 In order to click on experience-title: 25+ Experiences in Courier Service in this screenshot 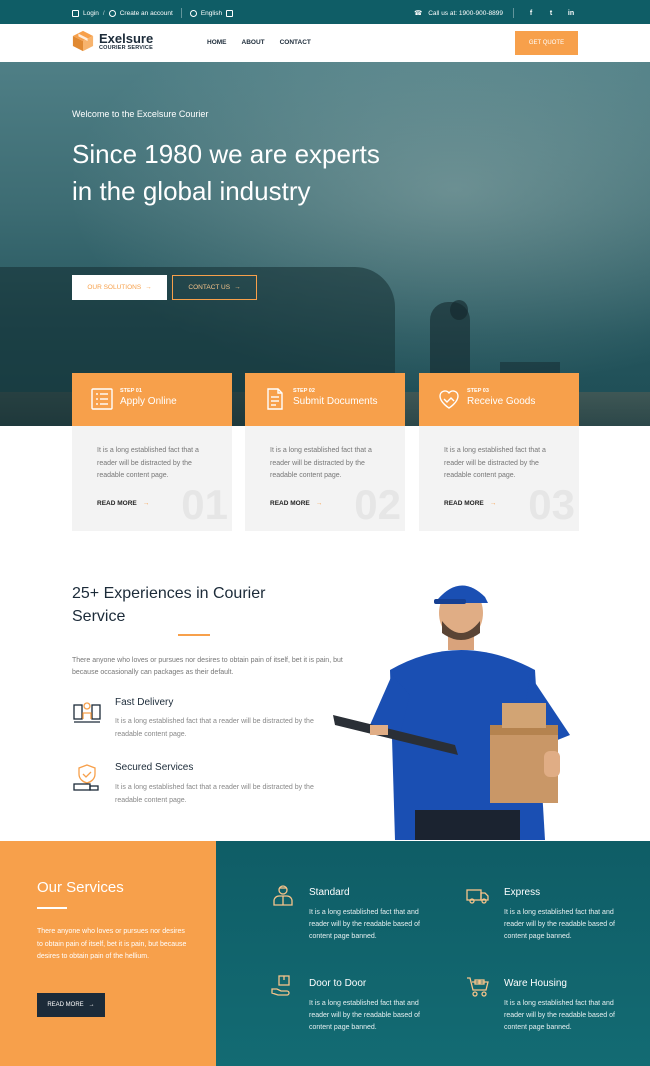, I will do `click(169, 605)`.